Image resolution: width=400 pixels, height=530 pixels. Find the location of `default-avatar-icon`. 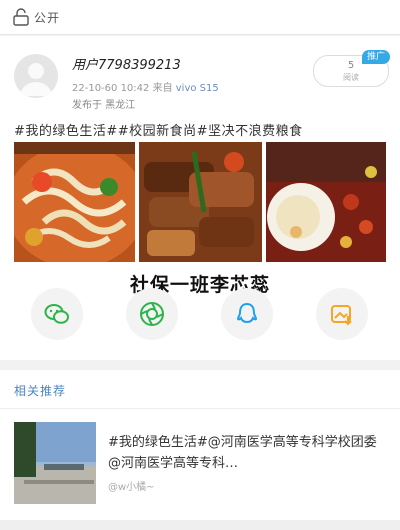

default-avatar-icon is located at coordinates (36, 79).